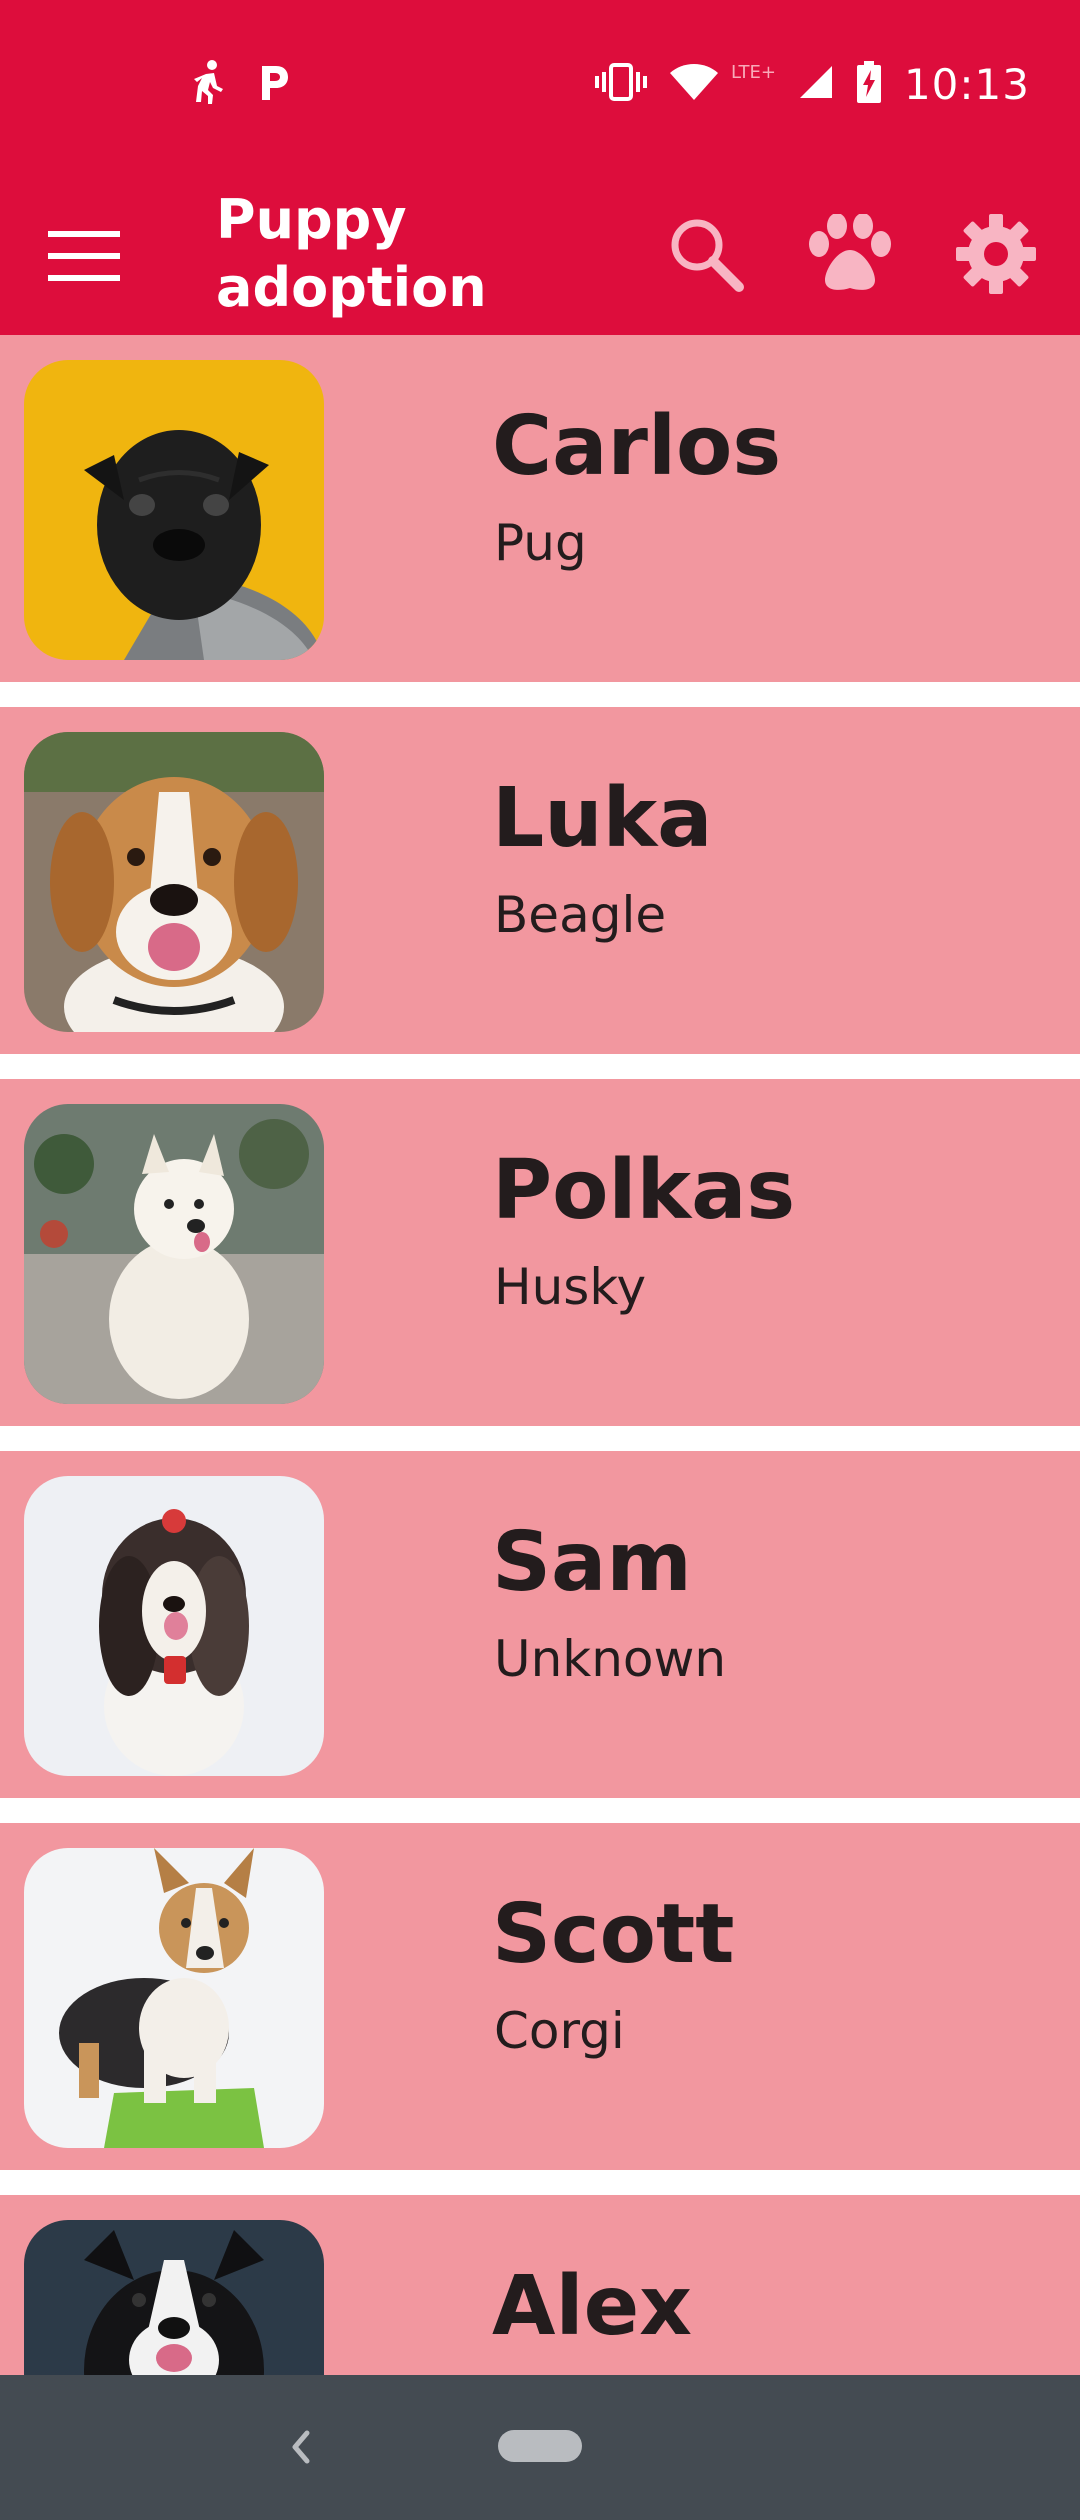  What do you see at coordinates (753, 72) in the screenshot?
I see `lte-label: LTE+` at bounding box center [753, 72].